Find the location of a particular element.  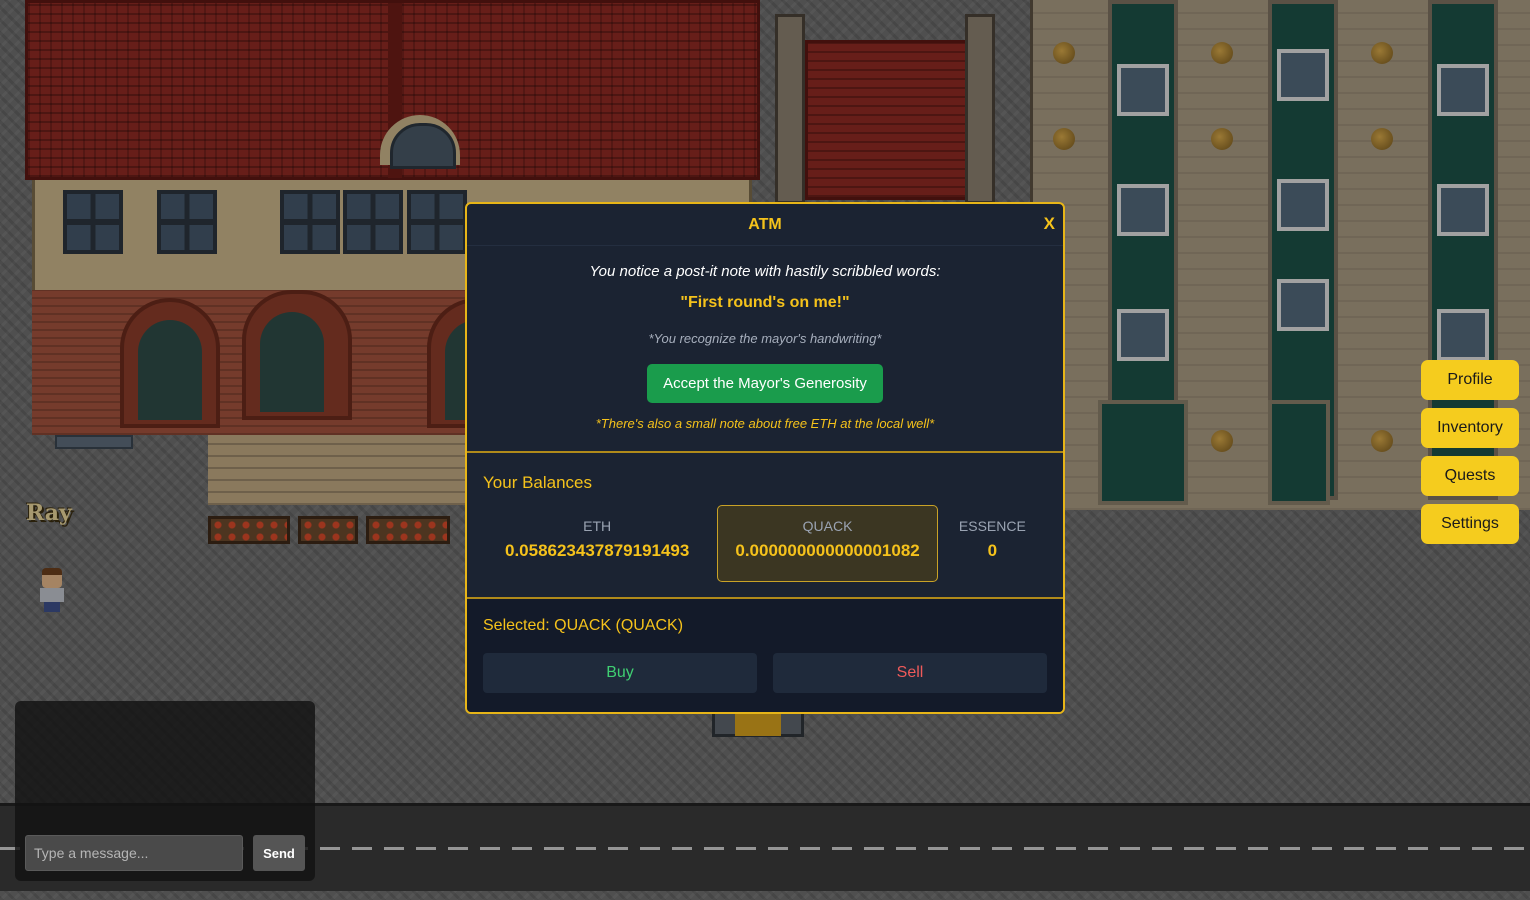

sell-button: Sell is located at coordinates (910, 673).